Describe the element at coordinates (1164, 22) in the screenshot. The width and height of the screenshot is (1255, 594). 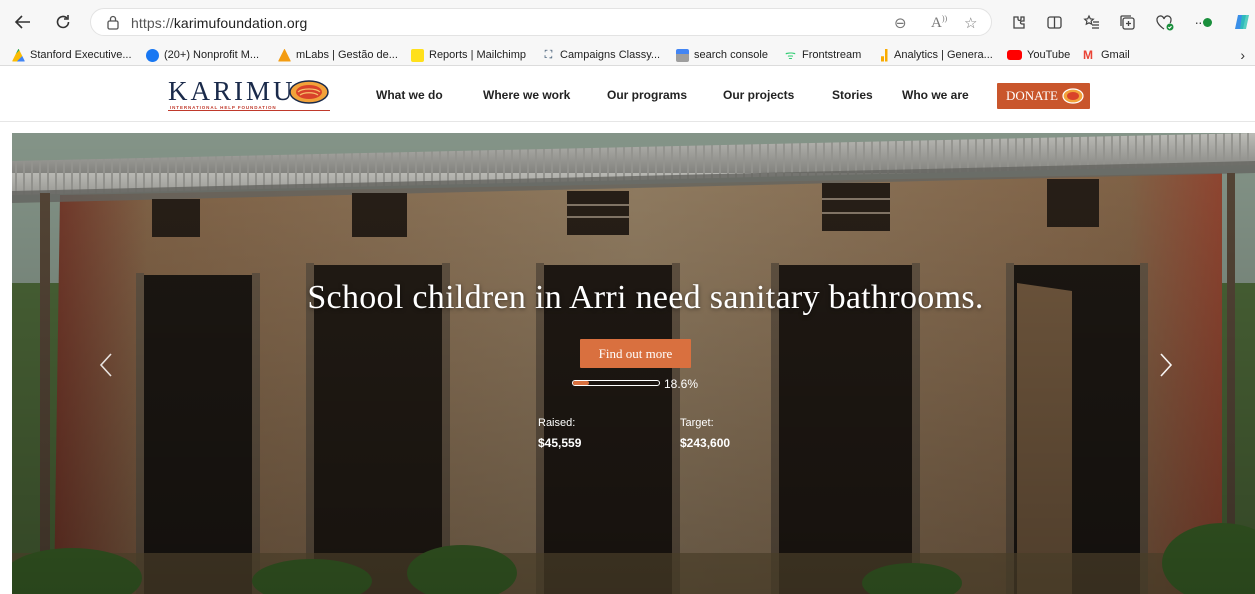
I see `browser-essentials-icon` at that location.